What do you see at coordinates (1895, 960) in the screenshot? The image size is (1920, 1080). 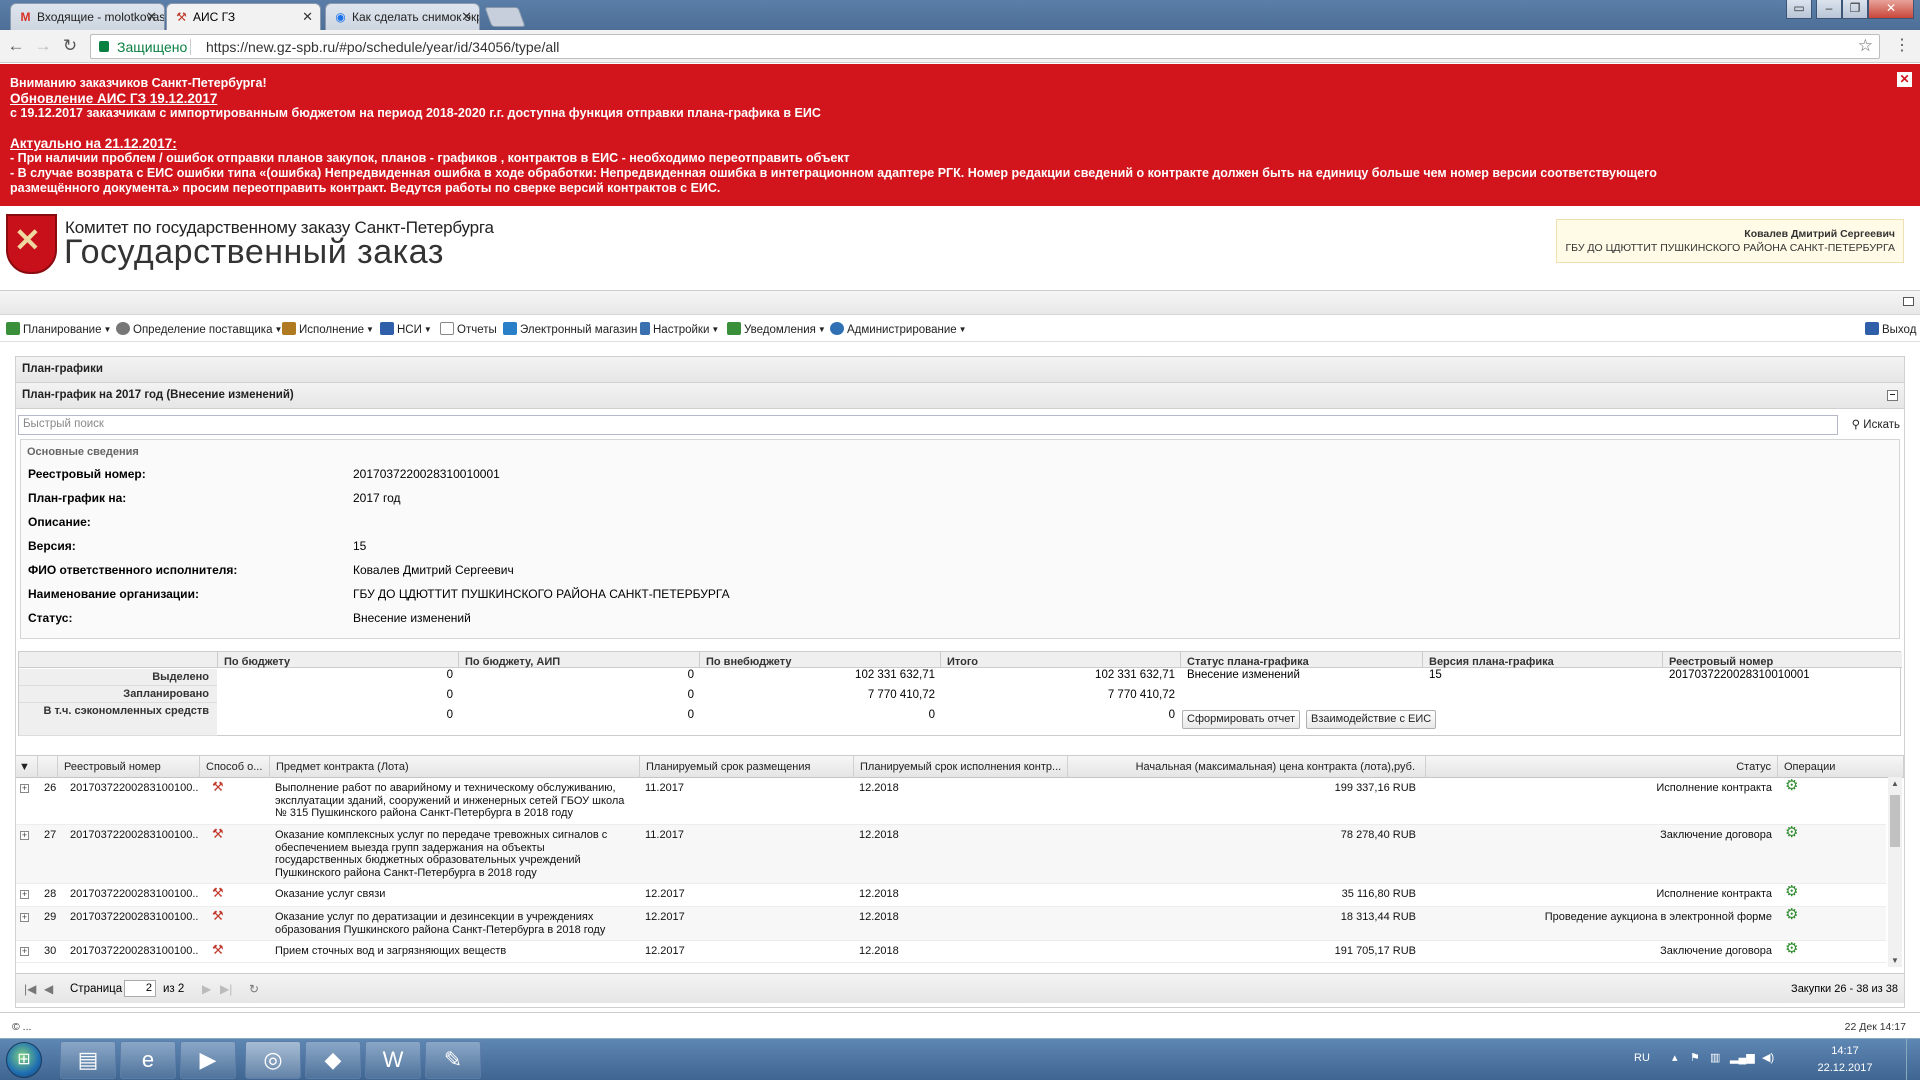 I see `scroll-down-icon: ▼` at bounding box center [1895, 960].